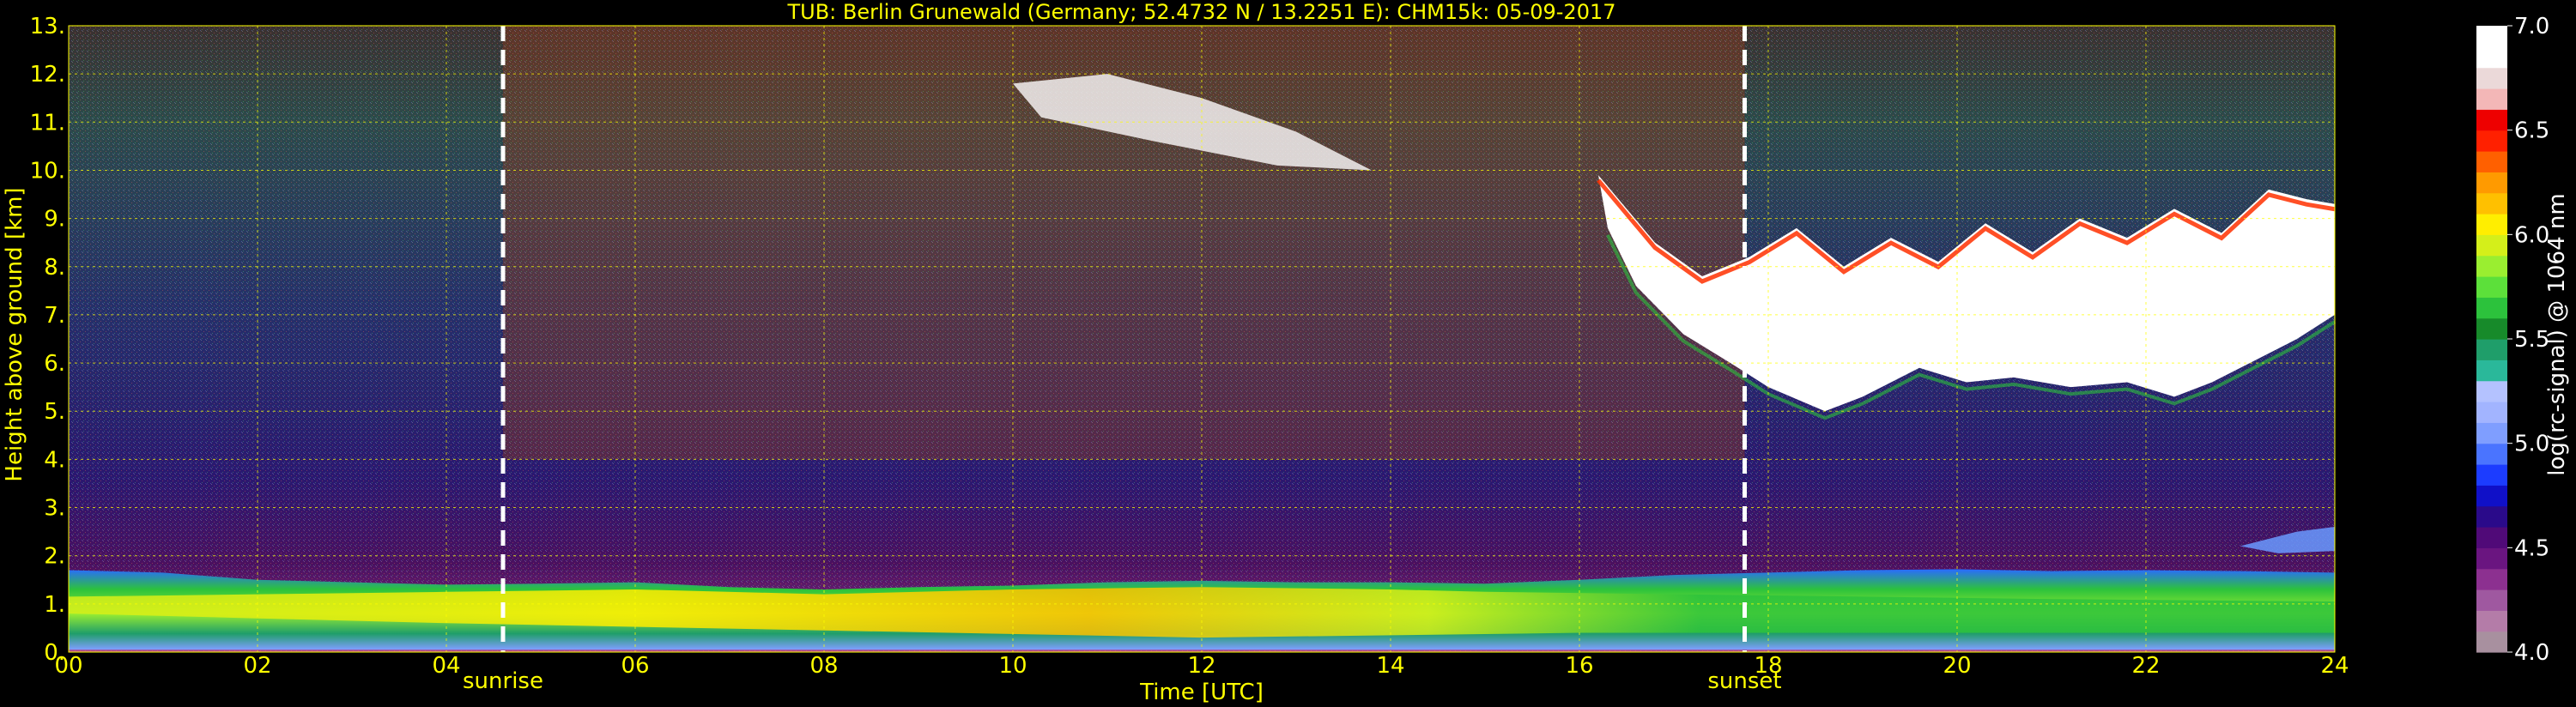 The width and height of the screenshot is (2576, 707). What do you see at coordinates (14, 334) in the screenshot?
I see `y-axis-label: Height above ground [km]` at bounding box center [14, 334].